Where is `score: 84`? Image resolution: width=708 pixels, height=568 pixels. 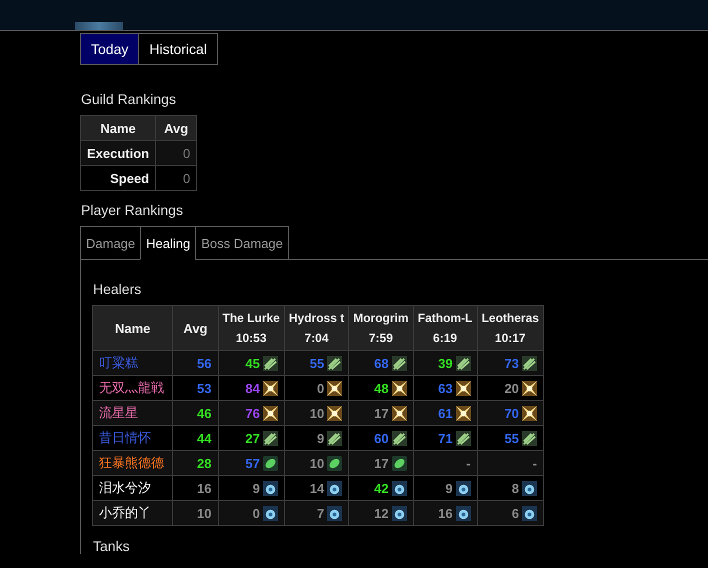
score: 84 is located at coordinates (252, 388).